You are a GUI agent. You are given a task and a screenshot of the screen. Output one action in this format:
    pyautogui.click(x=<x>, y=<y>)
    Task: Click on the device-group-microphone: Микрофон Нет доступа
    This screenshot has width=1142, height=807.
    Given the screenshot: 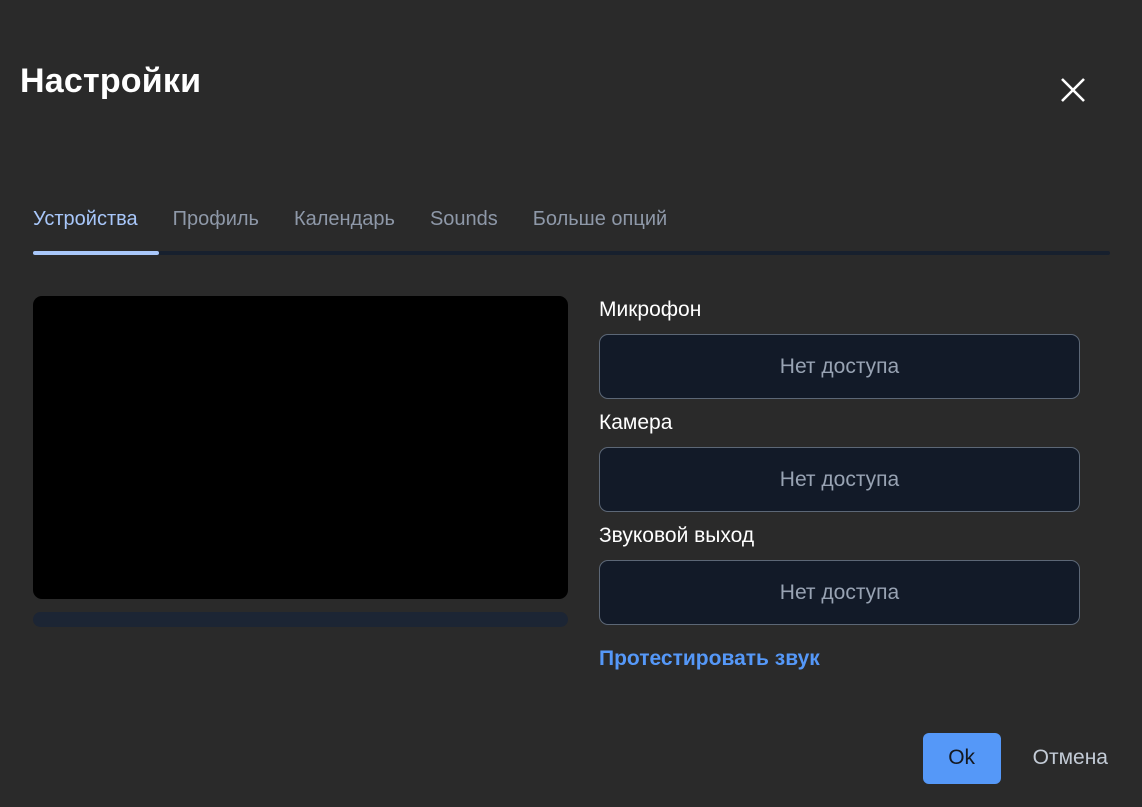 What is the action you would take?
    pyautogui.click(x=839, y=347)
    